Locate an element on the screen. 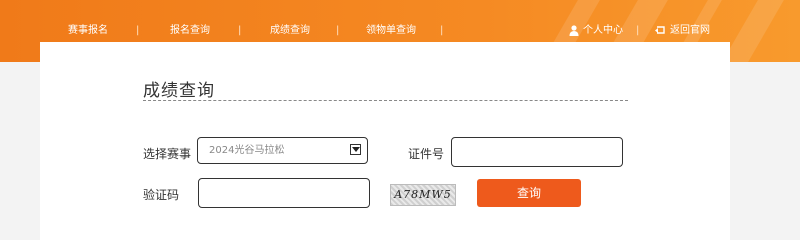 The image size is (800, 240). back-home-link: 返回官网 is located at coordinates (682, 31).